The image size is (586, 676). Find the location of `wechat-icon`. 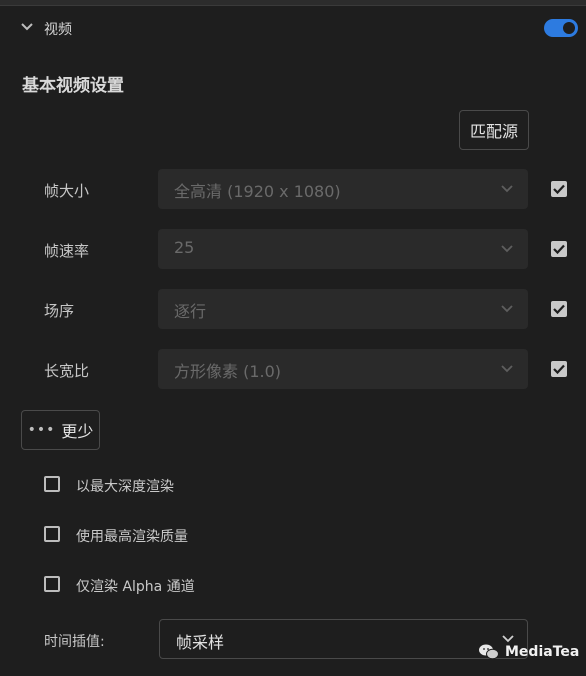

wechat-icon is located at coordinates (489, 652).